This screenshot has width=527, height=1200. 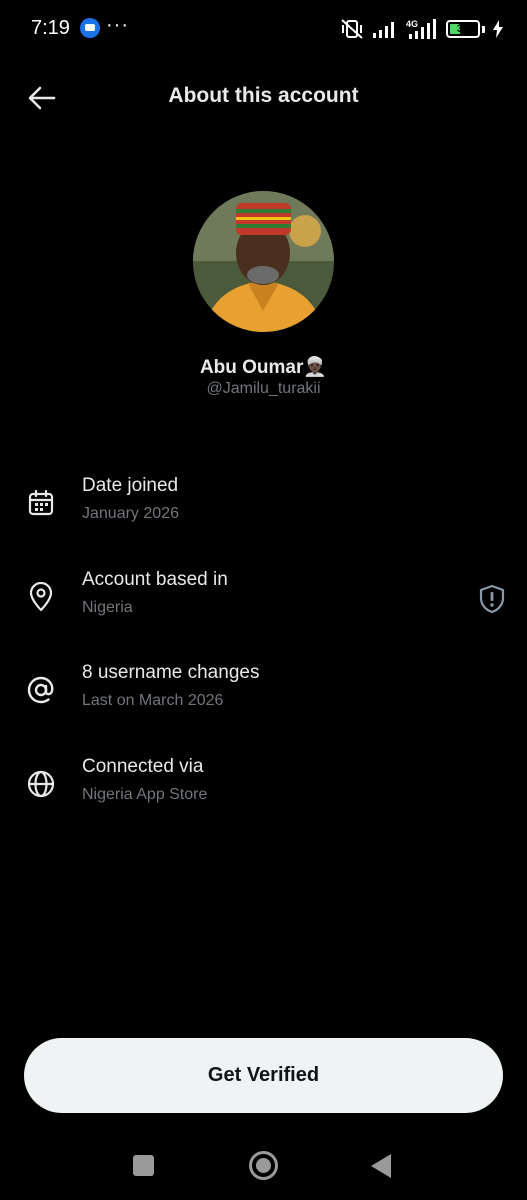 I want to click on row-subtitle: Nigeria App Store, so click(x=145, y=794).